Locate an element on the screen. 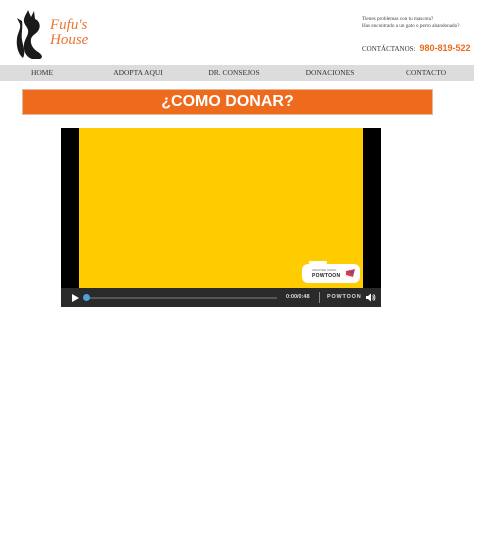 This screenshot has height=553, width=485. progress-knob is located at coordinates (86, 297).